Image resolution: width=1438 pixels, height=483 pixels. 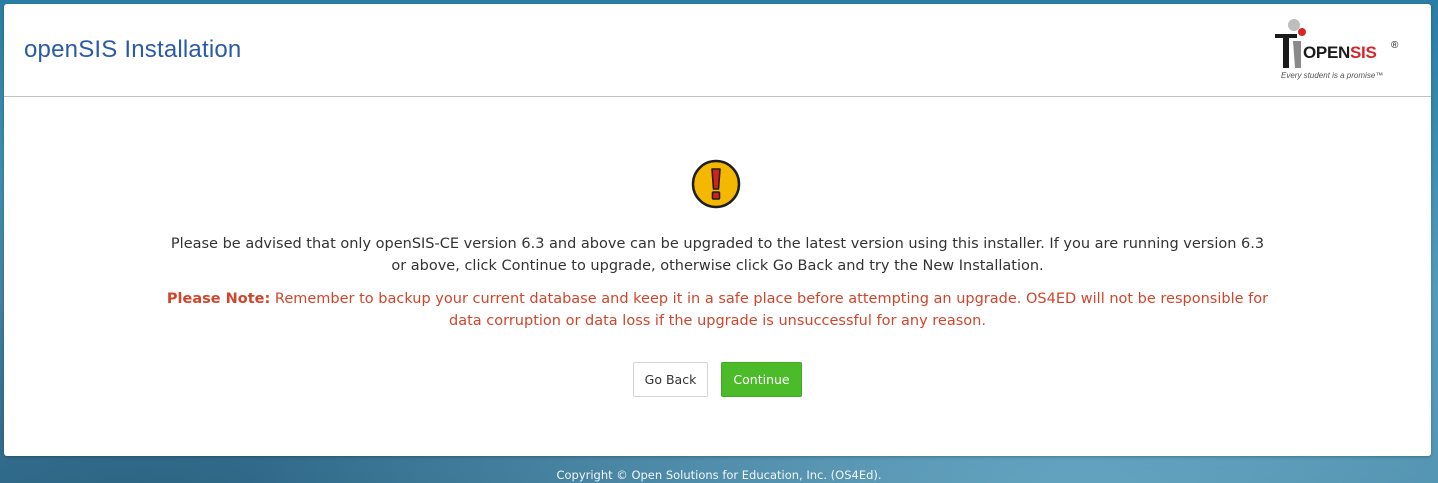 I want to click on warning-exclamation-icon, so click(x=716, y=184).